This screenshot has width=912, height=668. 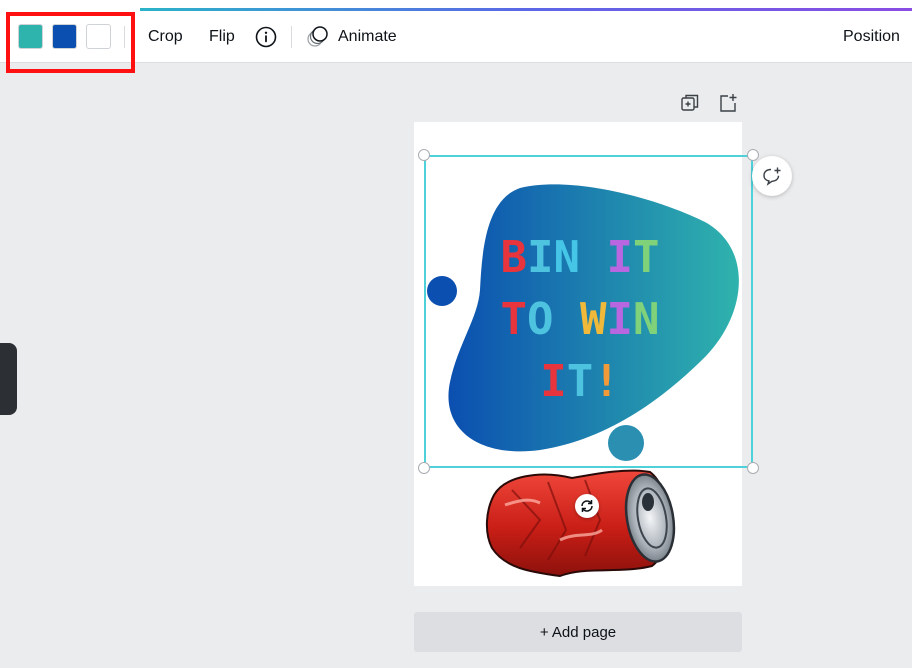 I want to click on resize-handle-top-right, so click(x=753, y=155).